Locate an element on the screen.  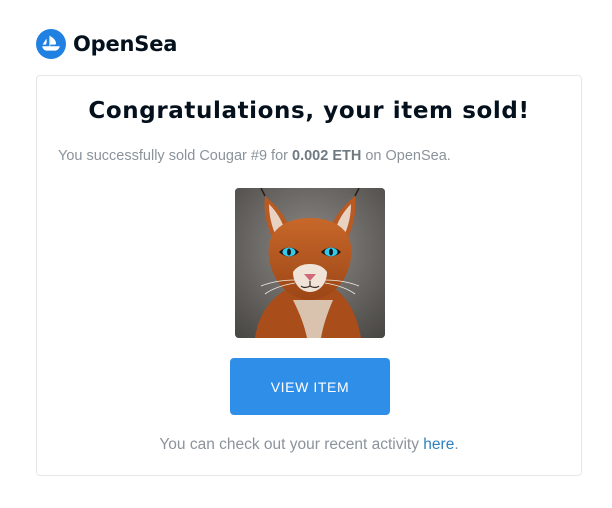
headline: Congratulations, your item sold! is located at coordinates (309, 111).